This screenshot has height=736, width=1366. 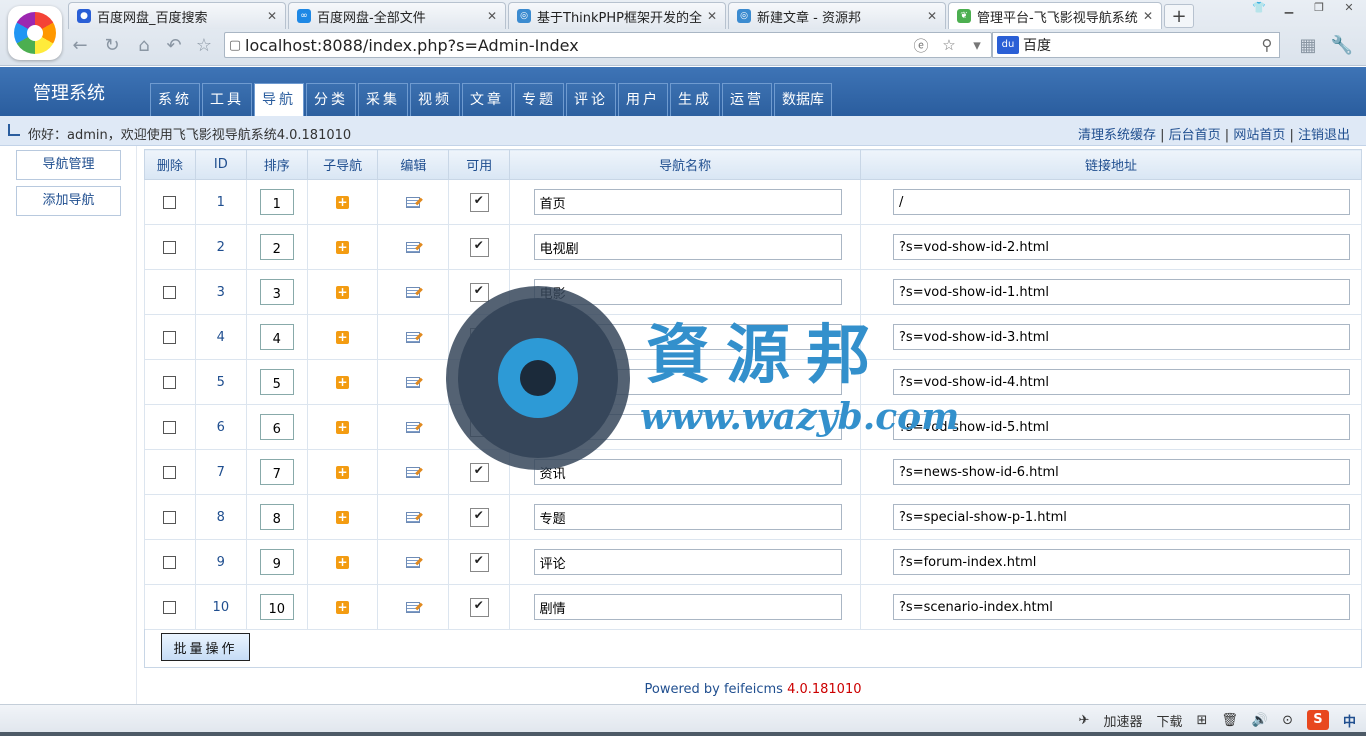 What do you see at coordinates (235, 45) in the screenshot?
I see `page-info-icon: ▢` at bounding box center [235, 45].